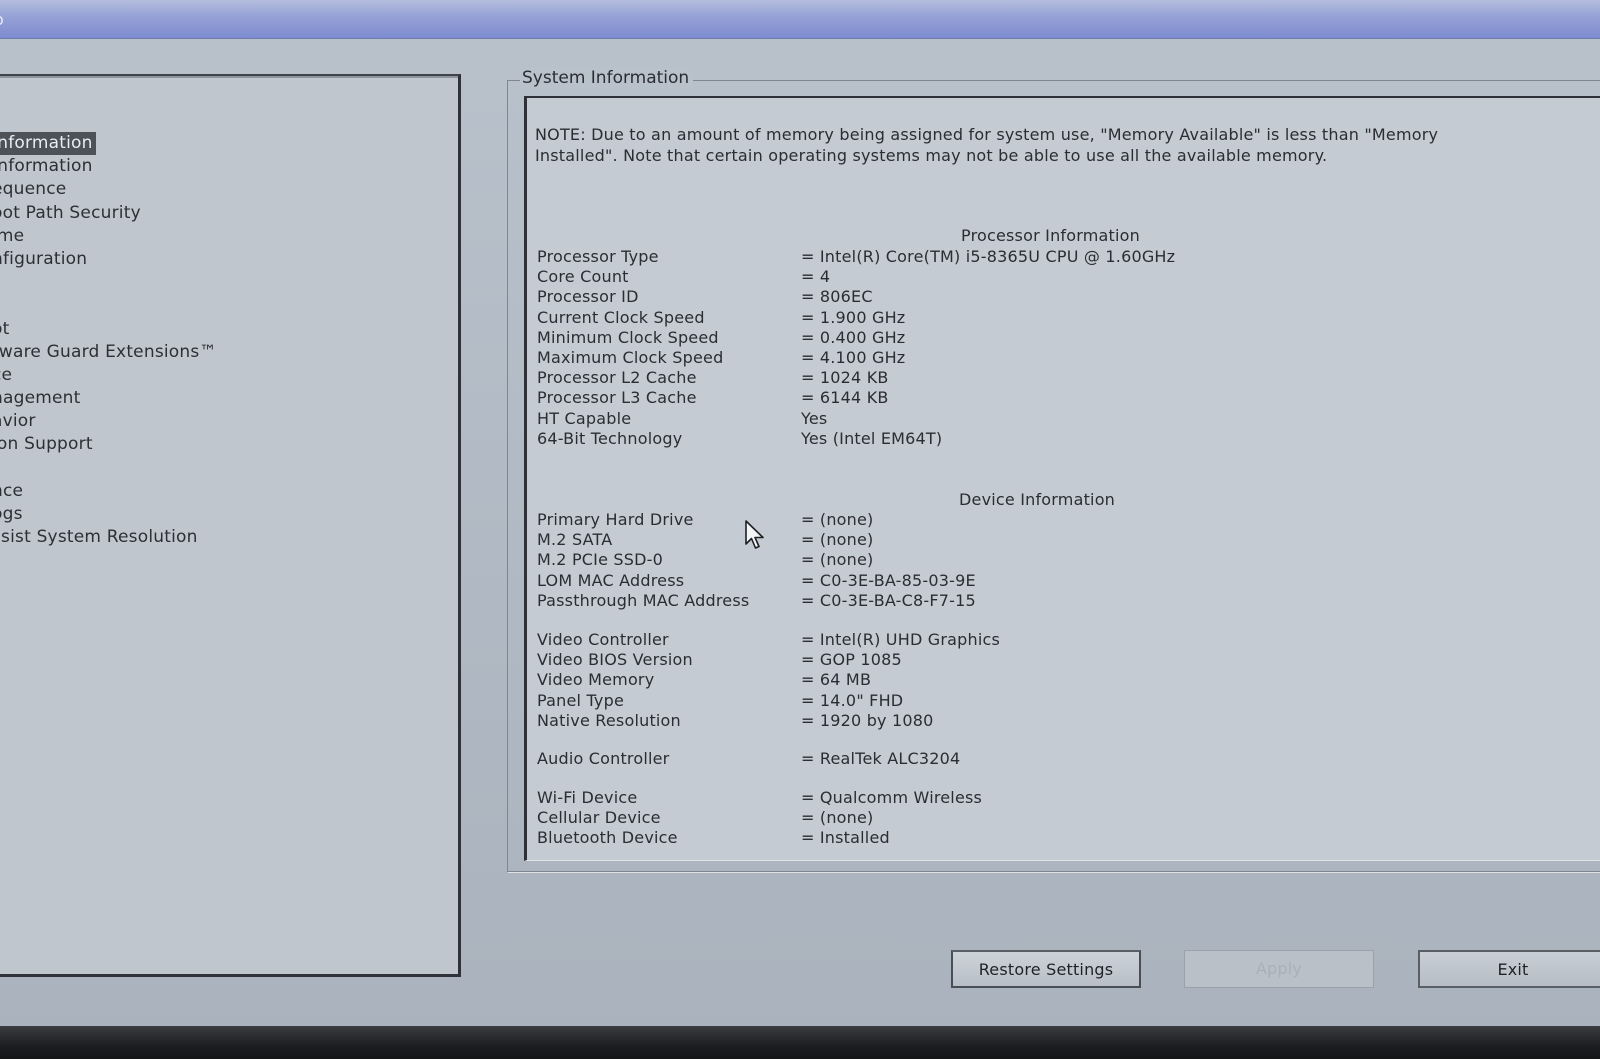 This screenshot has width=1600, height=1059. What do you see at coordinates (40, 398) in the screenshot?
I see `nav-item-label: nagement` at bounding box center [40, 398].